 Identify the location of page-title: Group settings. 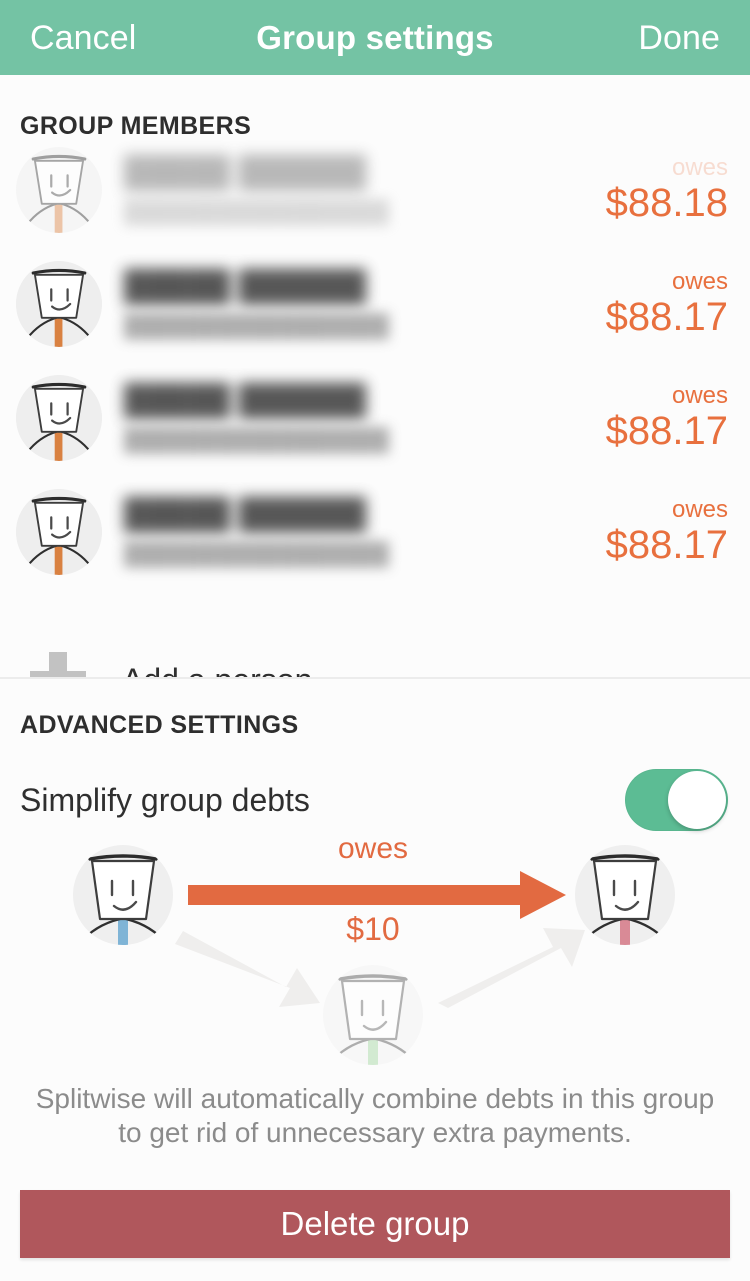
(375, 37).